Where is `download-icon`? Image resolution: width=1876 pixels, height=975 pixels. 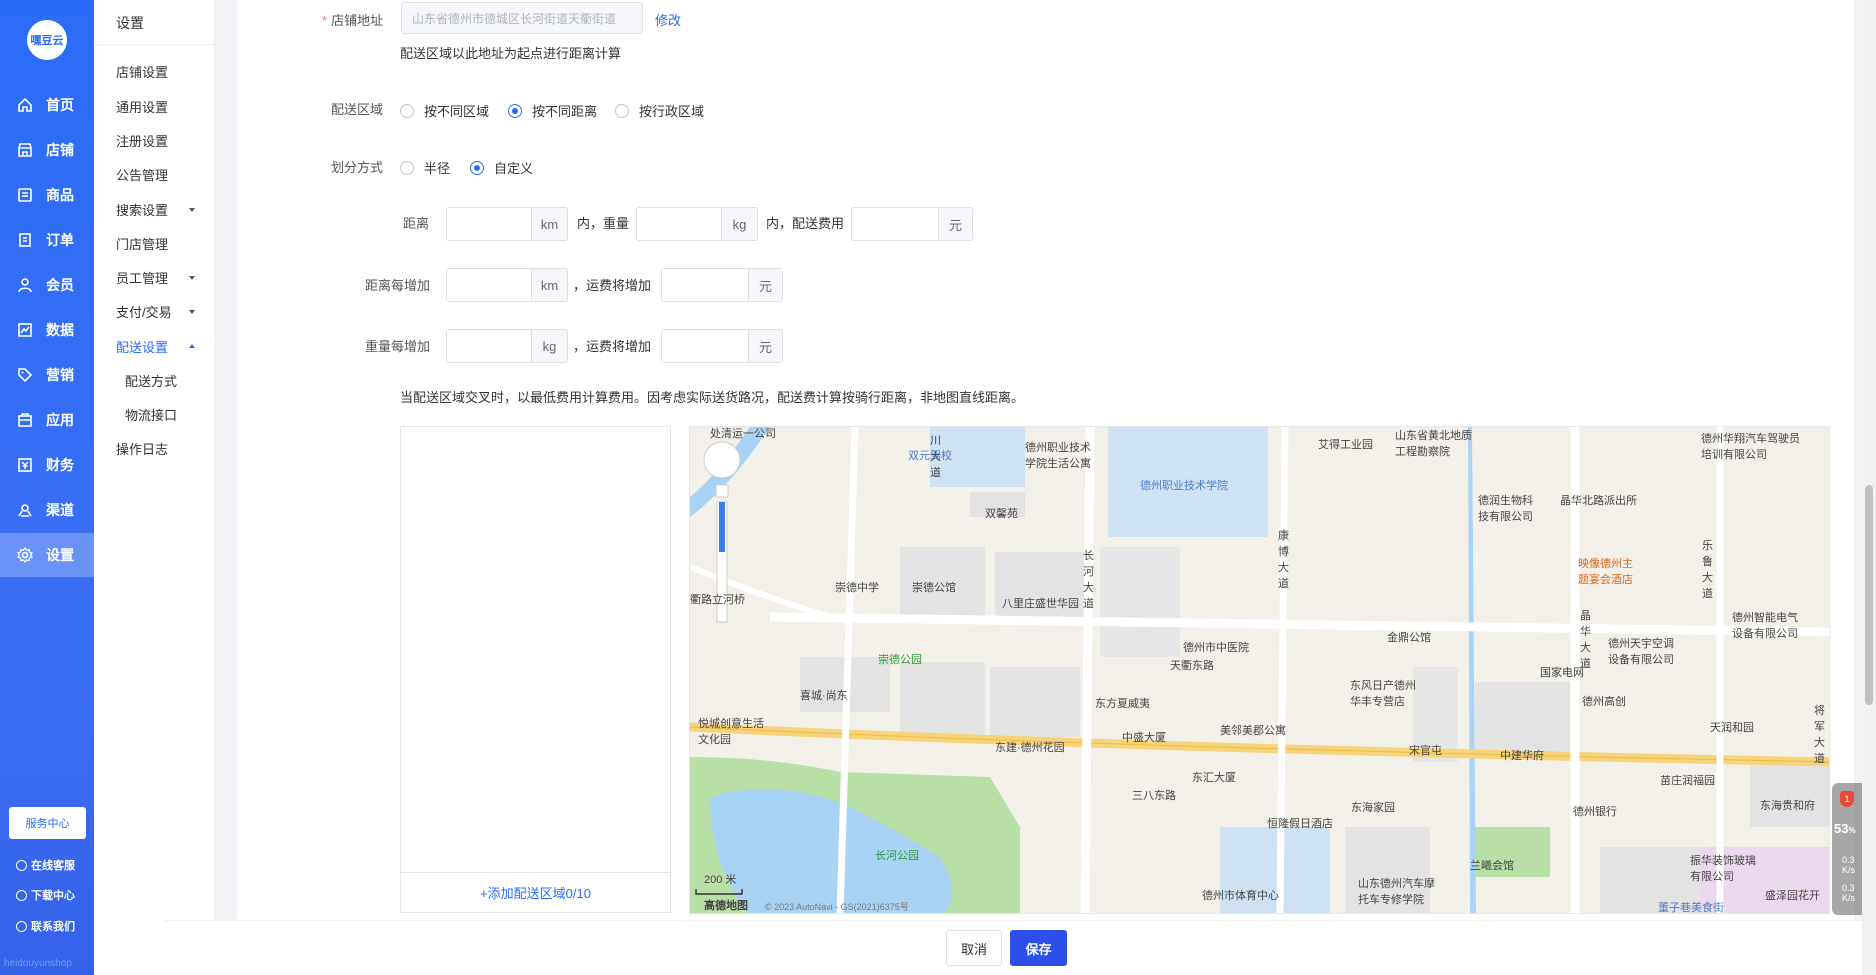
download-icon is located at coordinates (21, 895).